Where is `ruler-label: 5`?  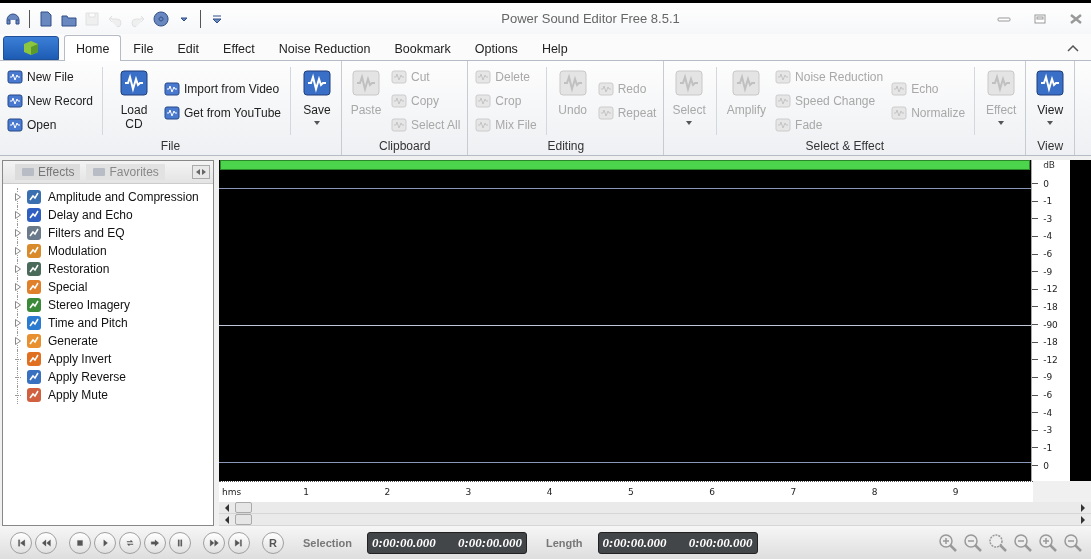 ruler-label: 5 is located at coordinates (631, 492).